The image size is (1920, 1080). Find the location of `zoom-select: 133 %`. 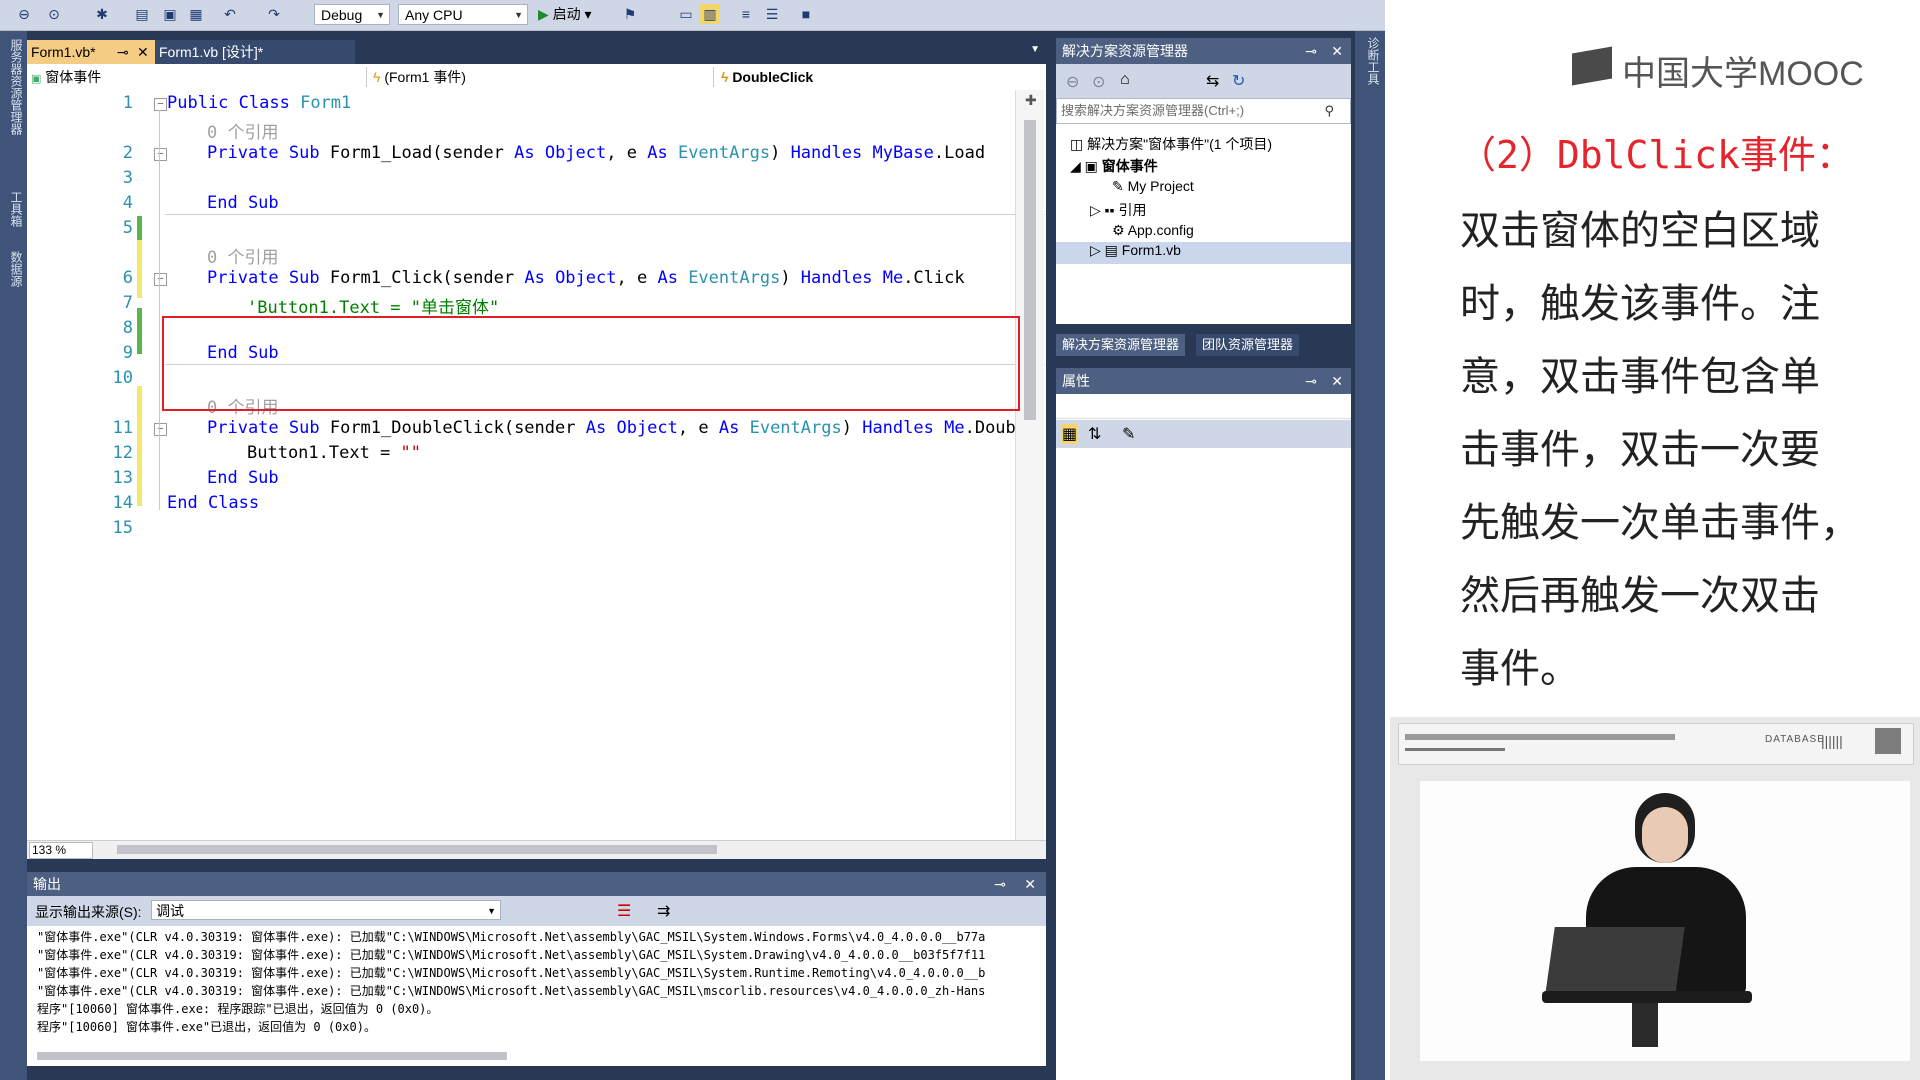

zoom-select: 133 % is located at coordinates (61, 850).